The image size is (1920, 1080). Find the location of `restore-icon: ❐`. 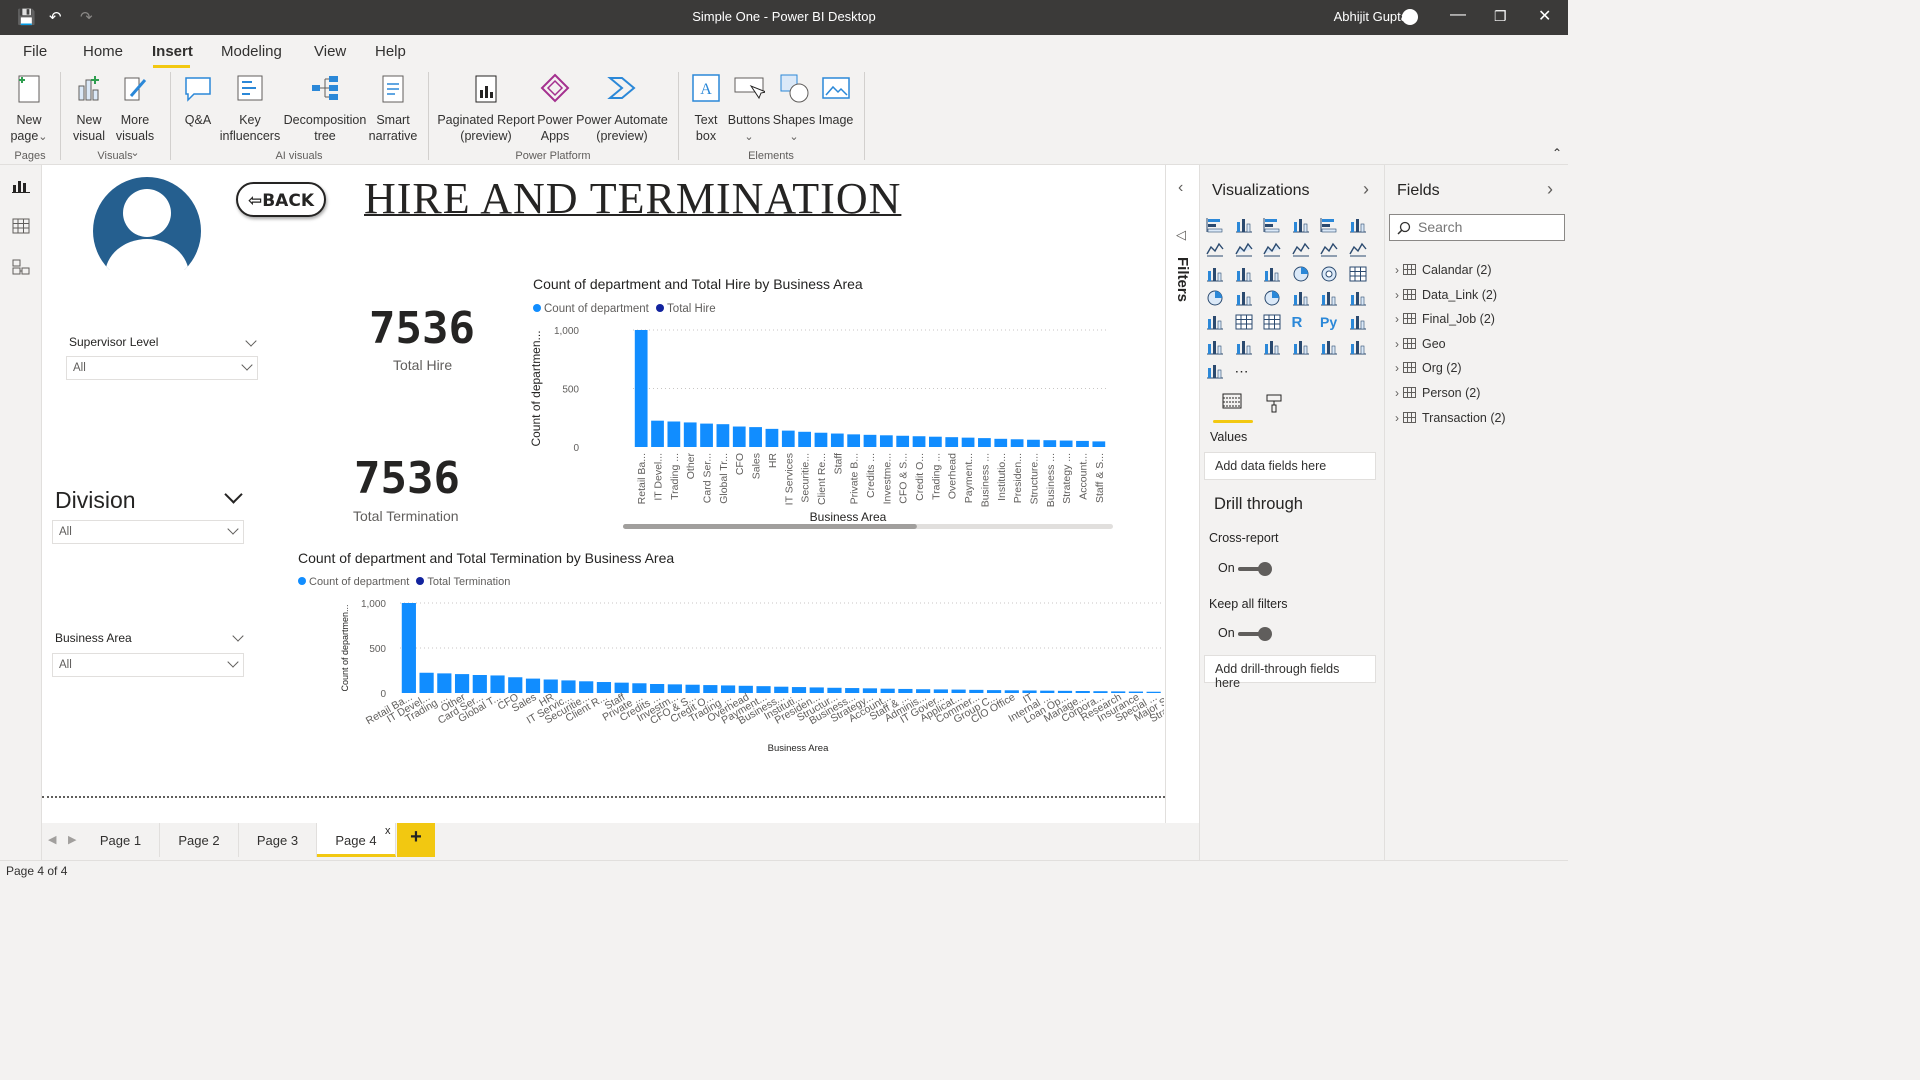

restore-icon: ❐ is located at coordinates (1500, 16).